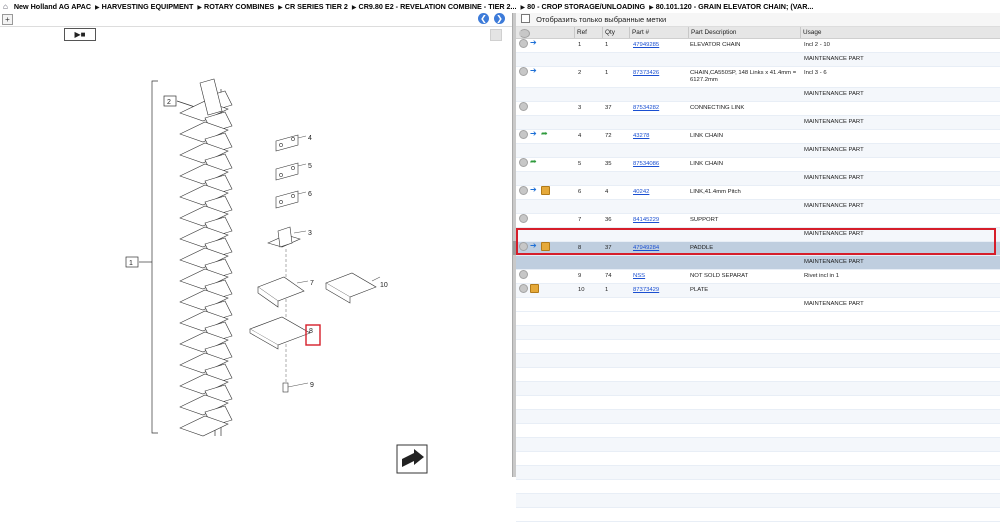 The width and height of the screenshot is (1000, 522). What do you see at coordinates (607, 290) in the screenshot?
I see `qty-cell: 1` at bounding box center [607, 290].